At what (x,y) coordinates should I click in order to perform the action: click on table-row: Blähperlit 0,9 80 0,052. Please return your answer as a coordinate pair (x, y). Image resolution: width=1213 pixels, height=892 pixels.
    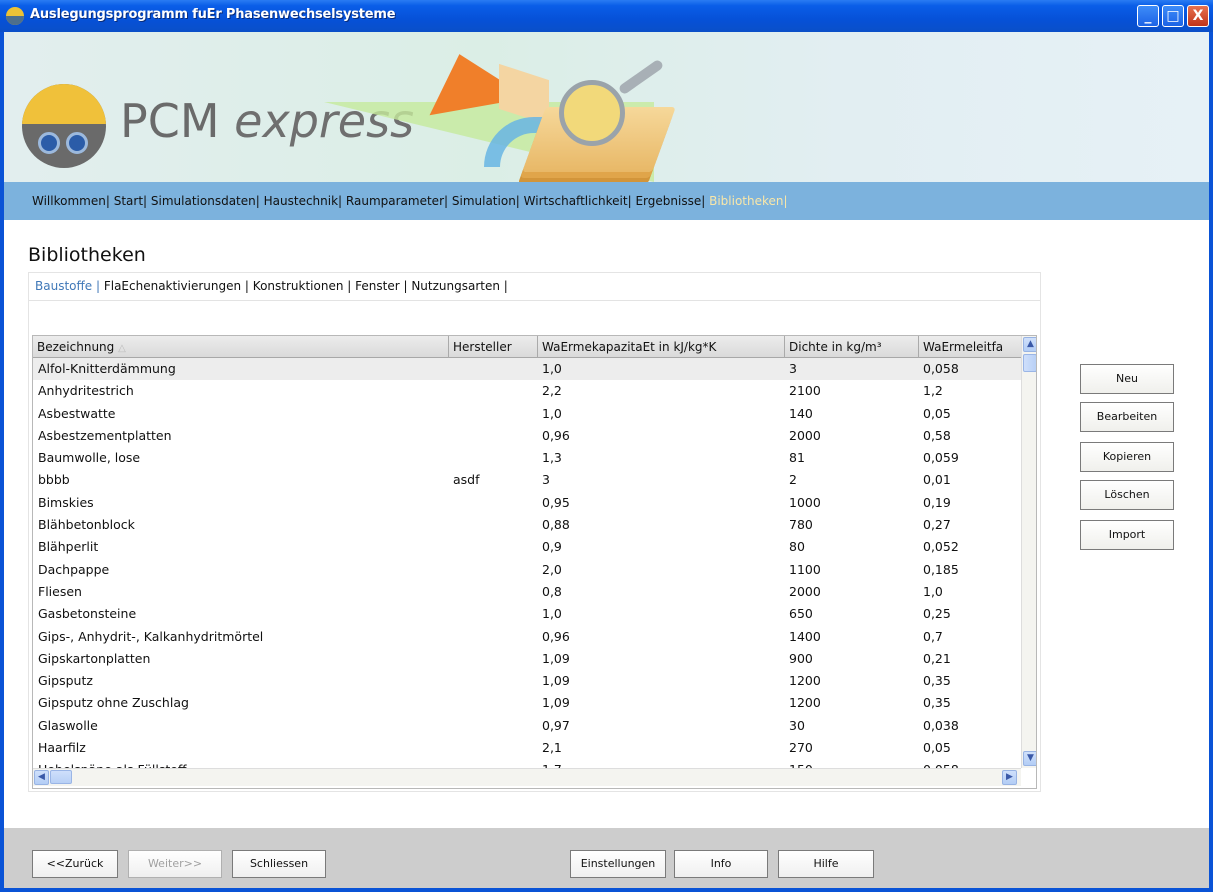
    Looking at the image, I should click on (528, 547).